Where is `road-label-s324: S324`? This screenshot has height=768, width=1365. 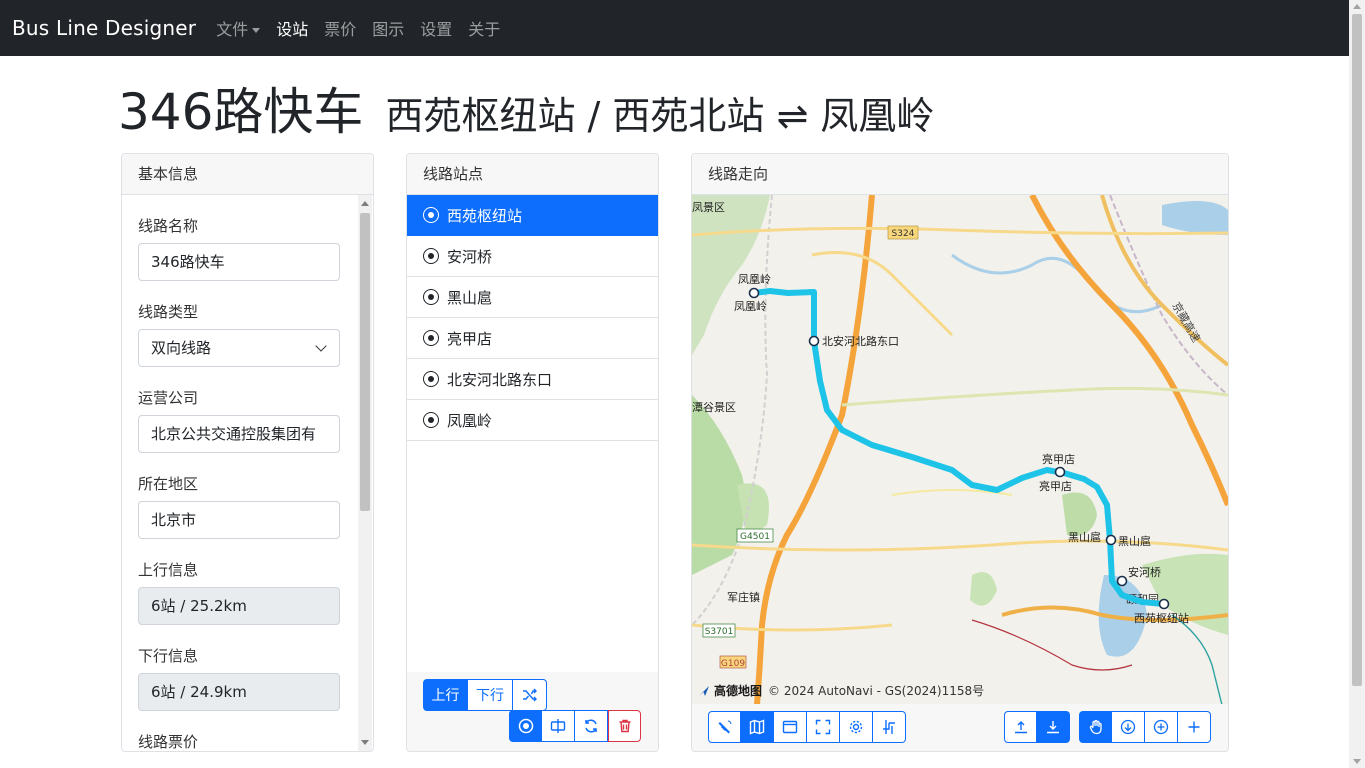
road-label-s324: S324 is located at coordinates (903, 234).